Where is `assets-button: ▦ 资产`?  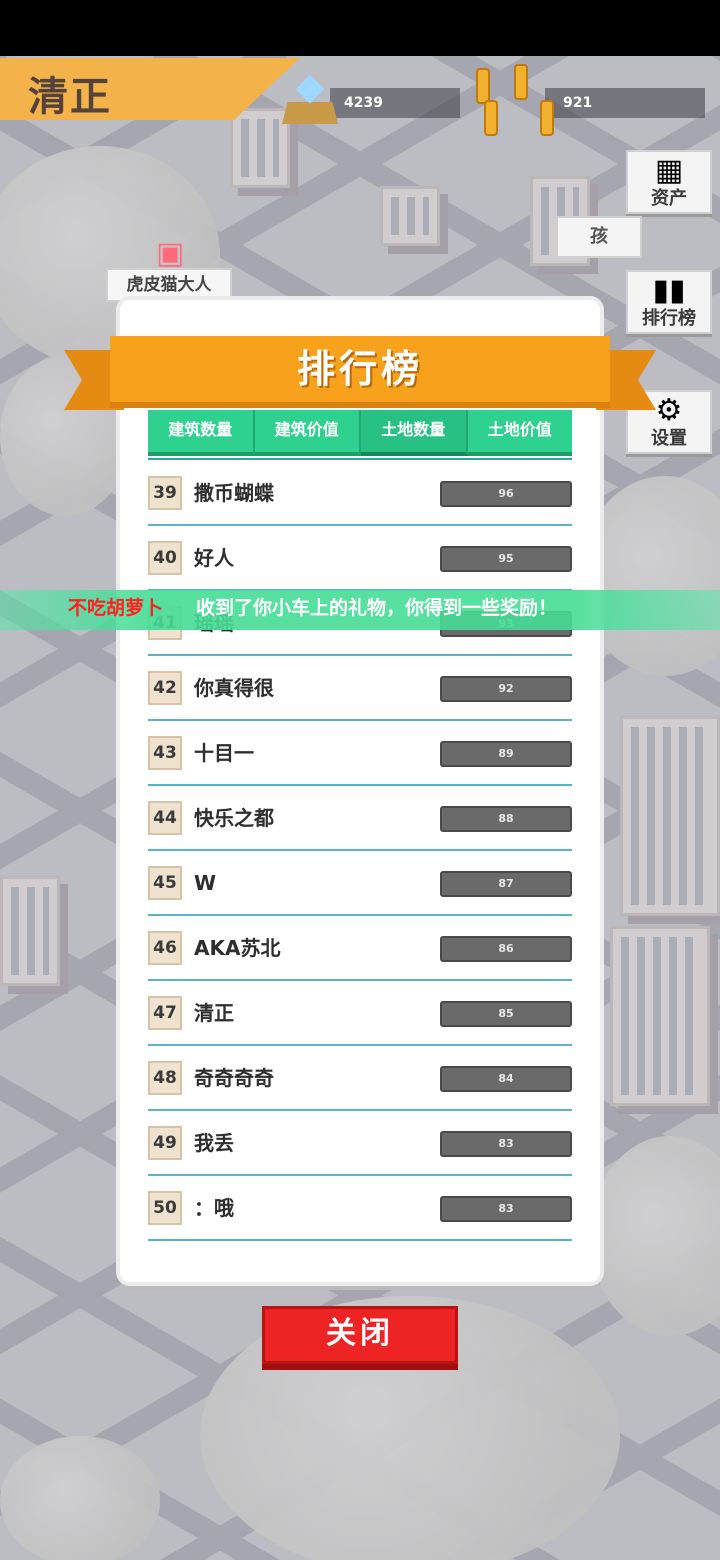 assets-button: ▦ 资产 is located at coordinates (669, 182).